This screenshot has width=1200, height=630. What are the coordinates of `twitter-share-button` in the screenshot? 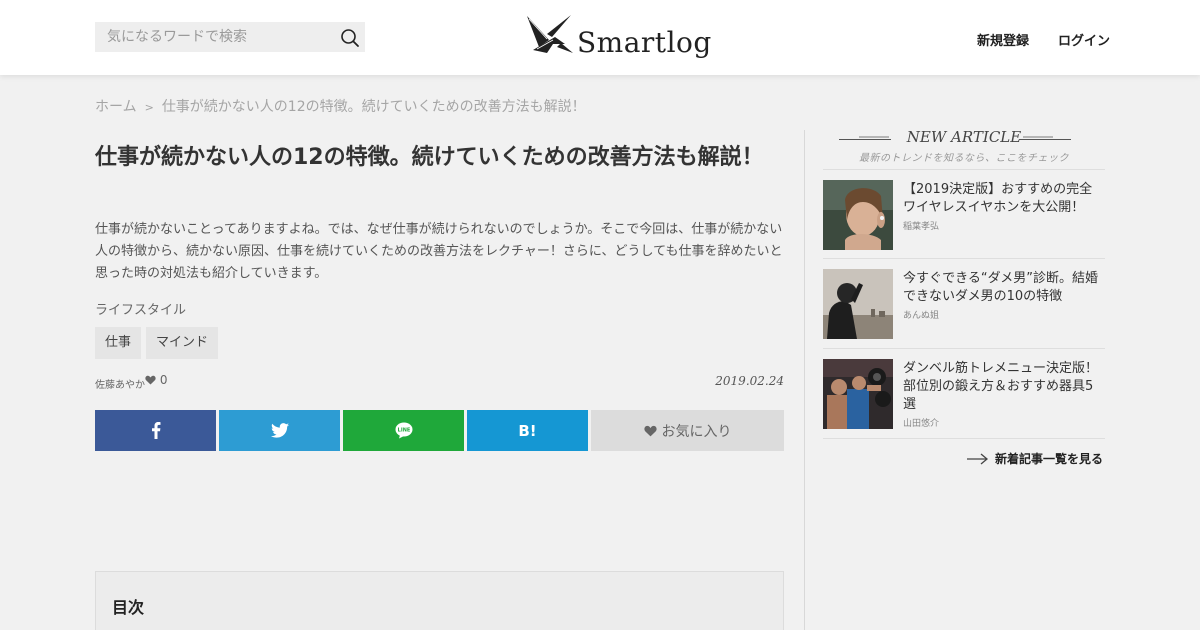 It's located at (279, 430).